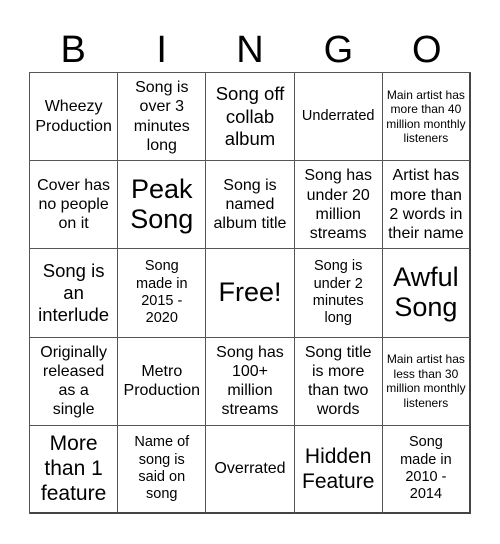 This screenshot has width=500, height=544. I want to click on free-space-text: Free!, so click(250, 292).